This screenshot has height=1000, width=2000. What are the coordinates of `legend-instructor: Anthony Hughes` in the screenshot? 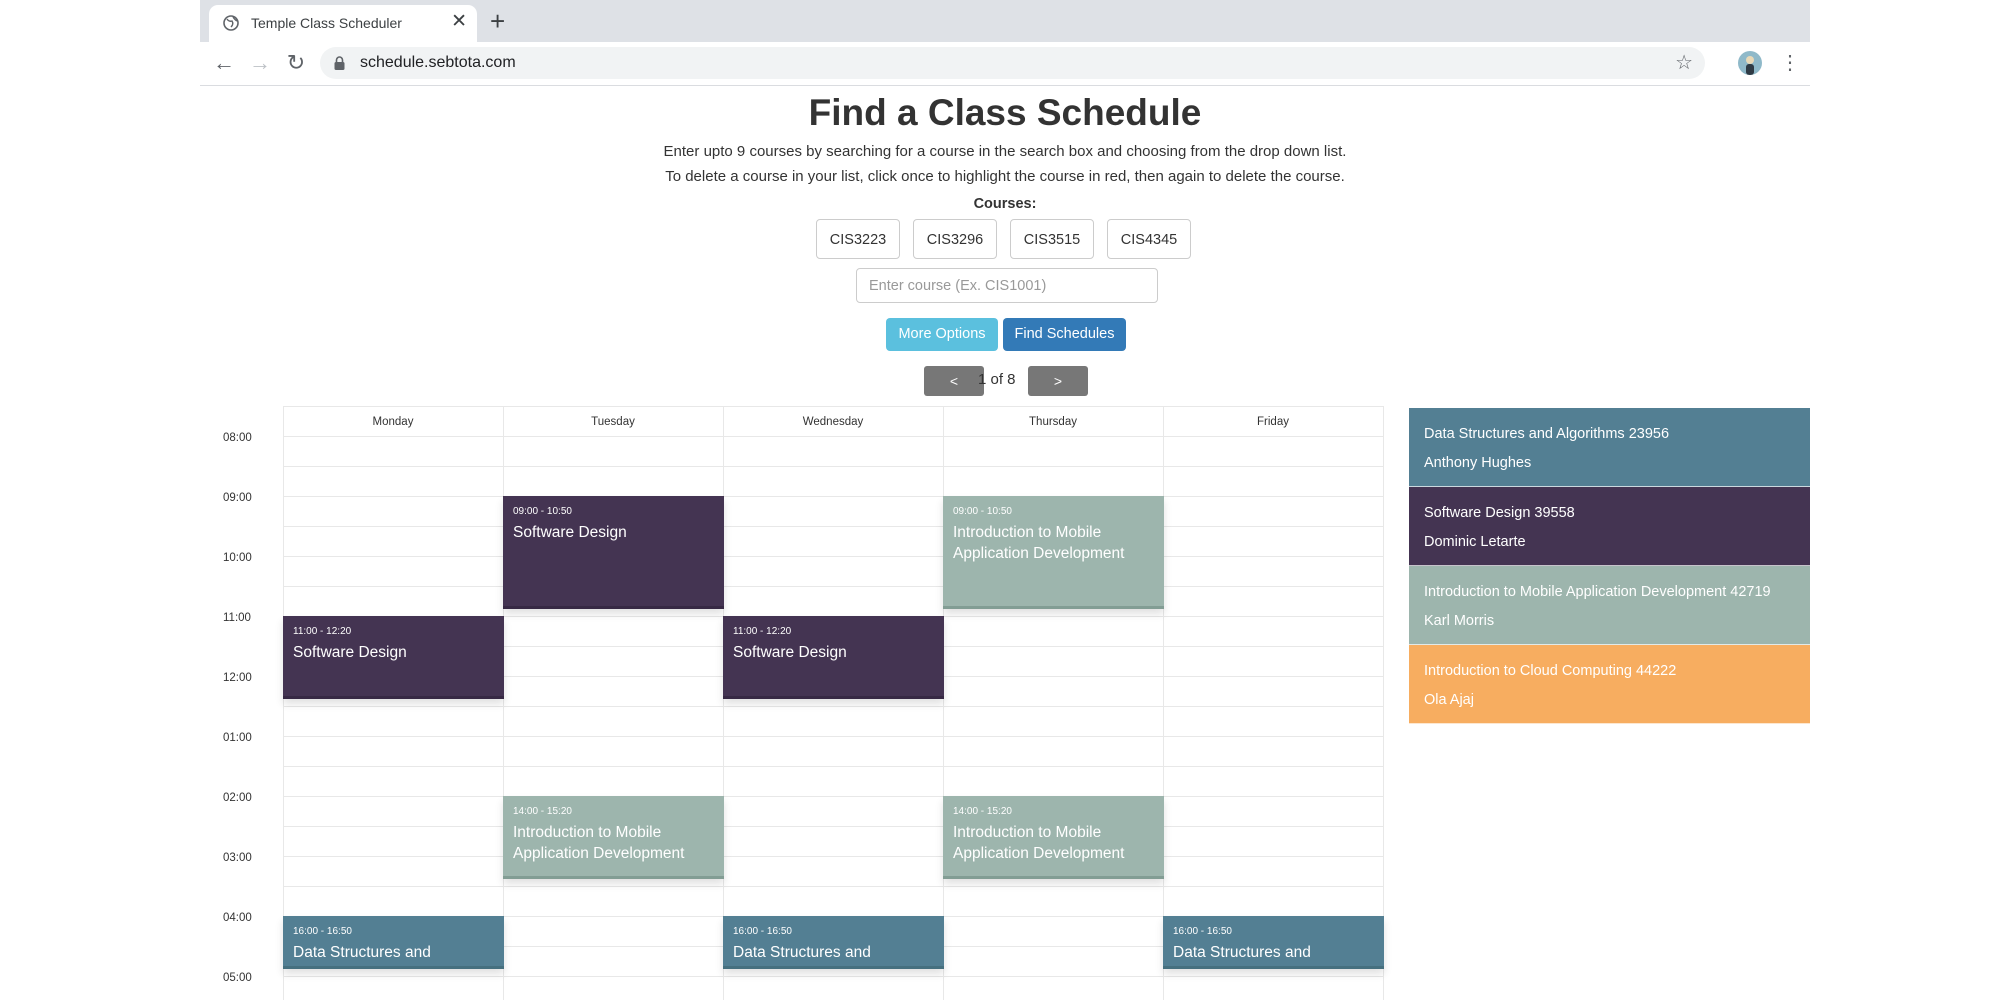 It's located at (1478, 463).